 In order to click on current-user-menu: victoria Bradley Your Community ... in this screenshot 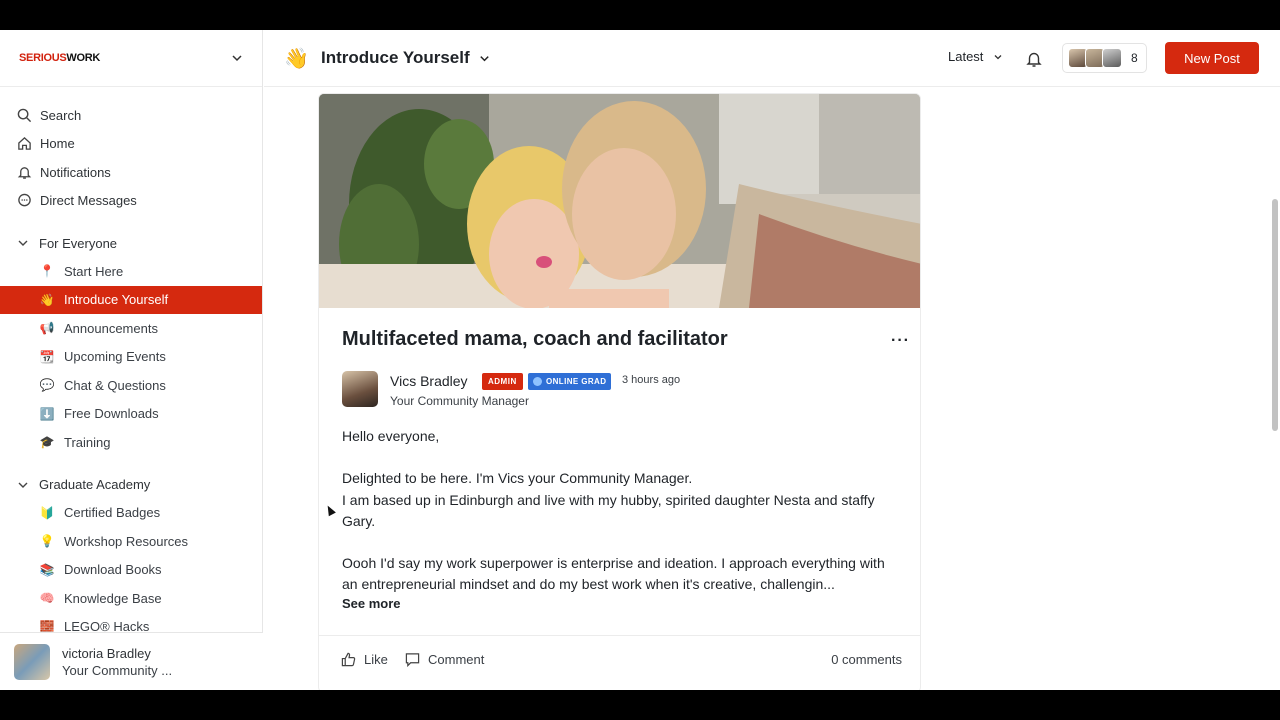, I will do `click(131, 661)`.